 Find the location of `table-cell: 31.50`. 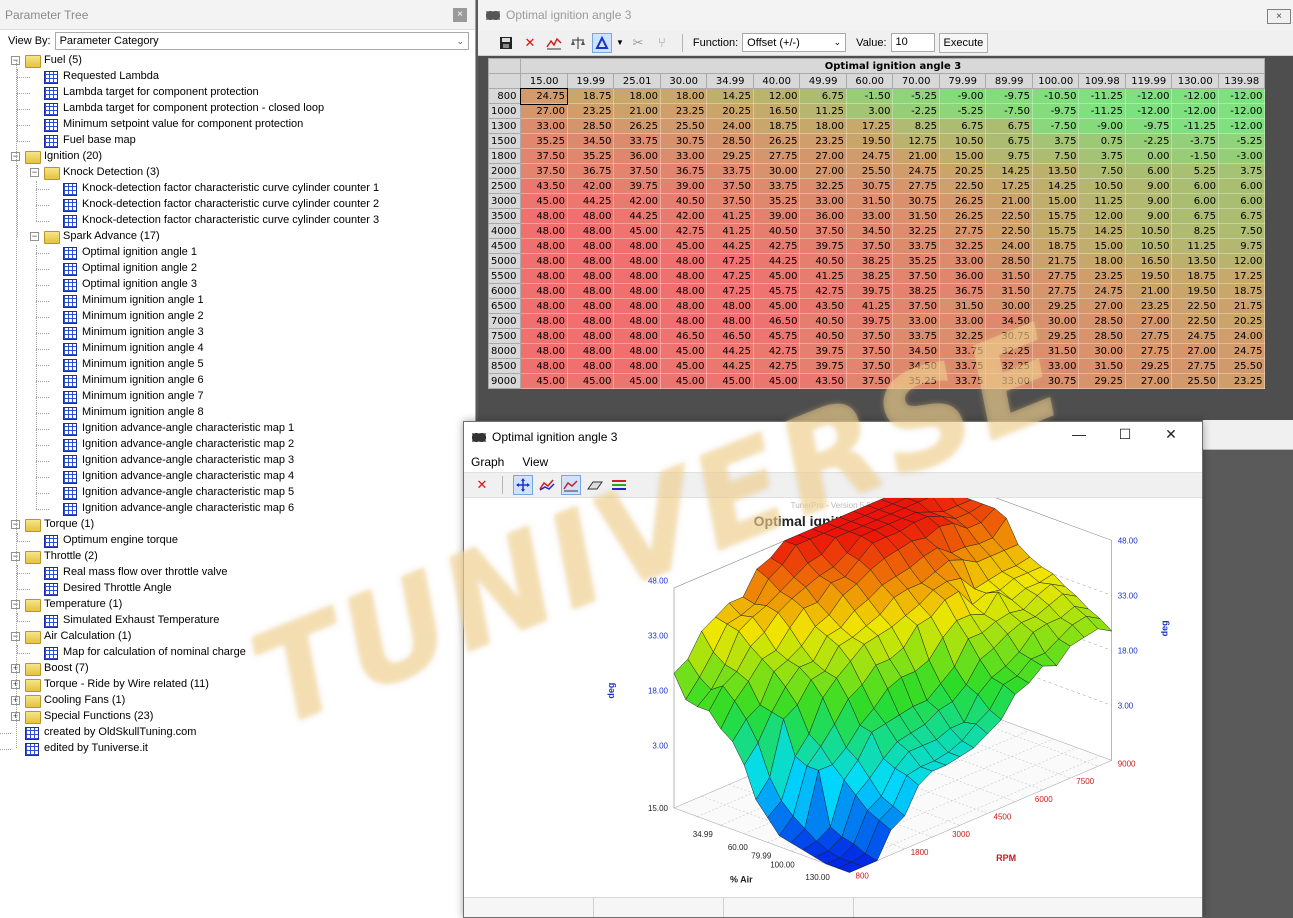

table-cell: 31.50 is located at coordinates (869, 201).